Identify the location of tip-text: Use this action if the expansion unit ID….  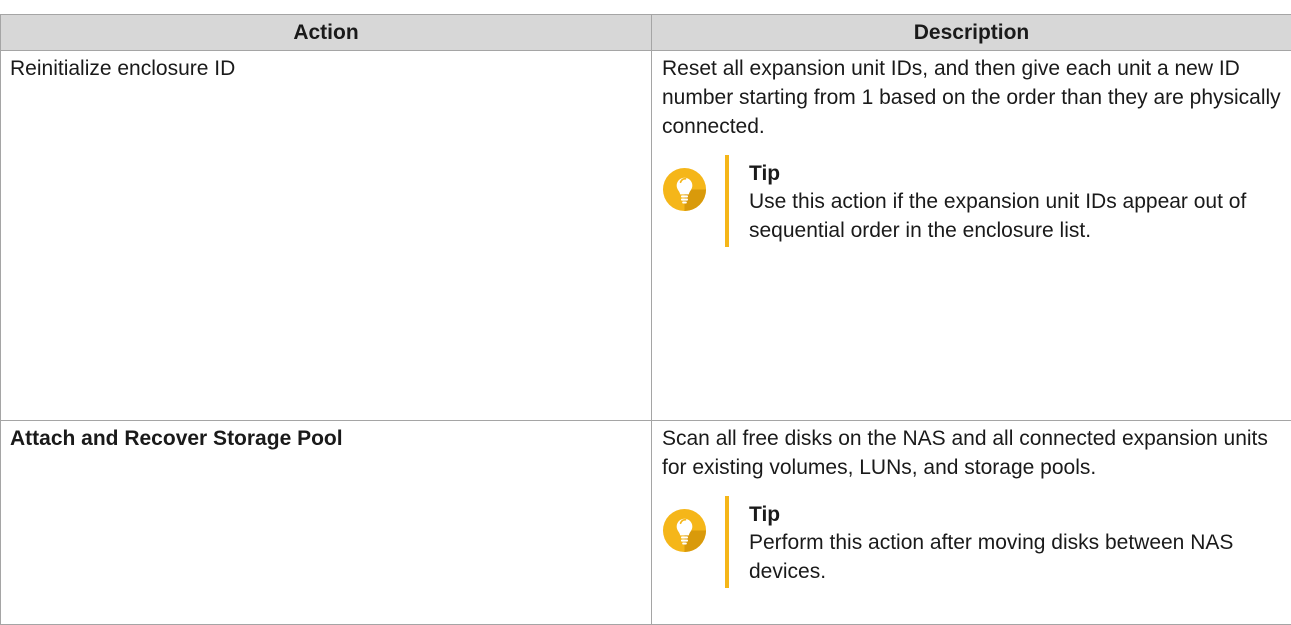
(1016, 216).